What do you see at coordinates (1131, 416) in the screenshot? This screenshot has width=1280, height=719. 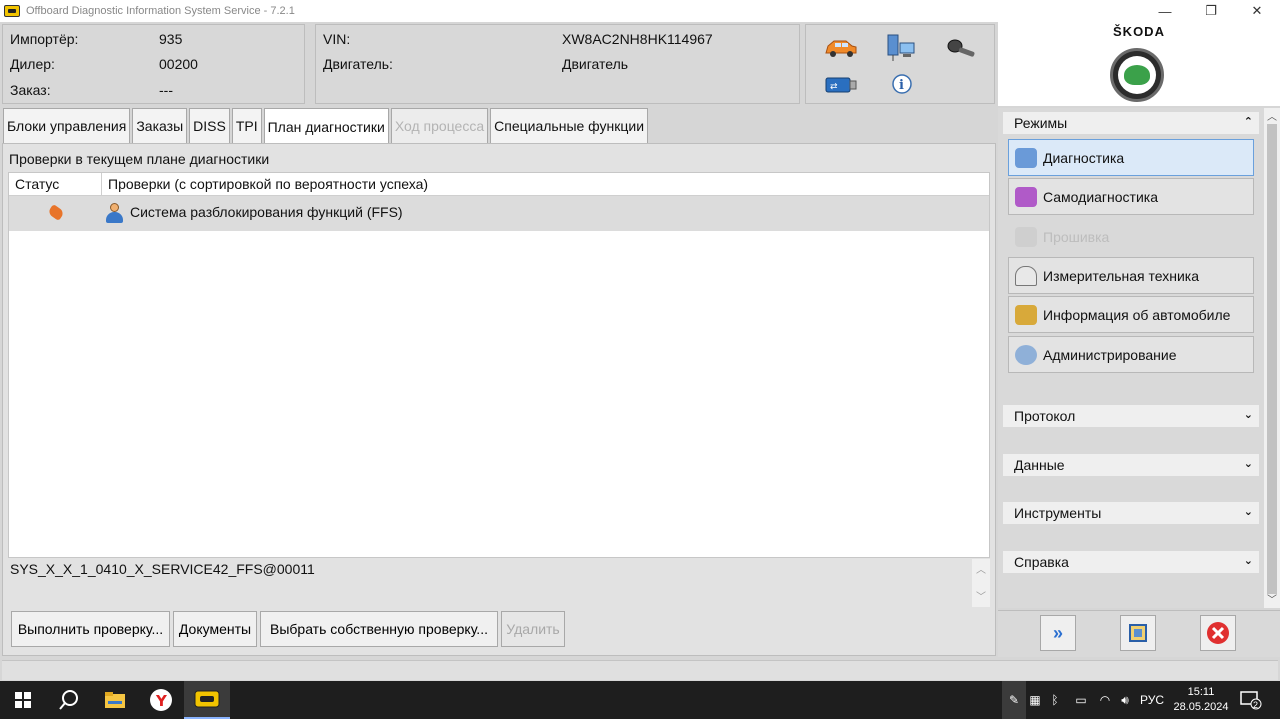 I see `protocol-section-header: Протокол ⌄` at bounding box center [1131, 416].